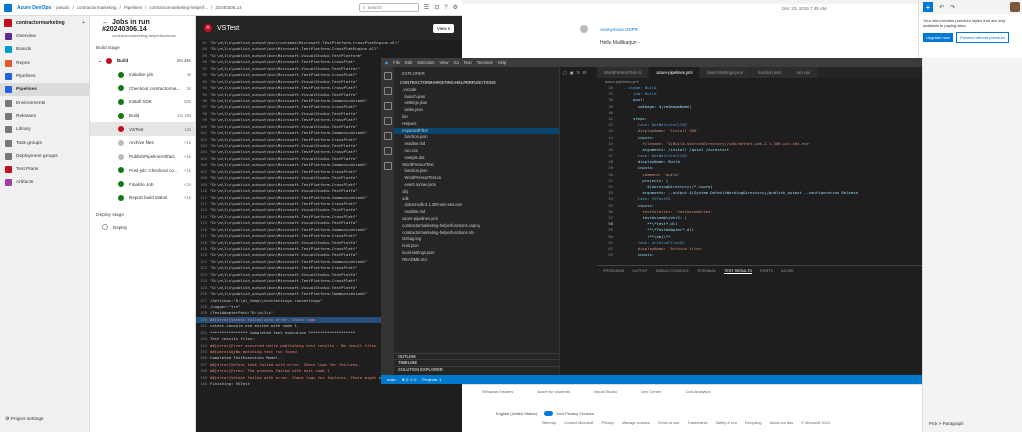 This screenshot has width=1022, height=432. I want to click on footer-link: Cost Analytics, so click(697, 391).